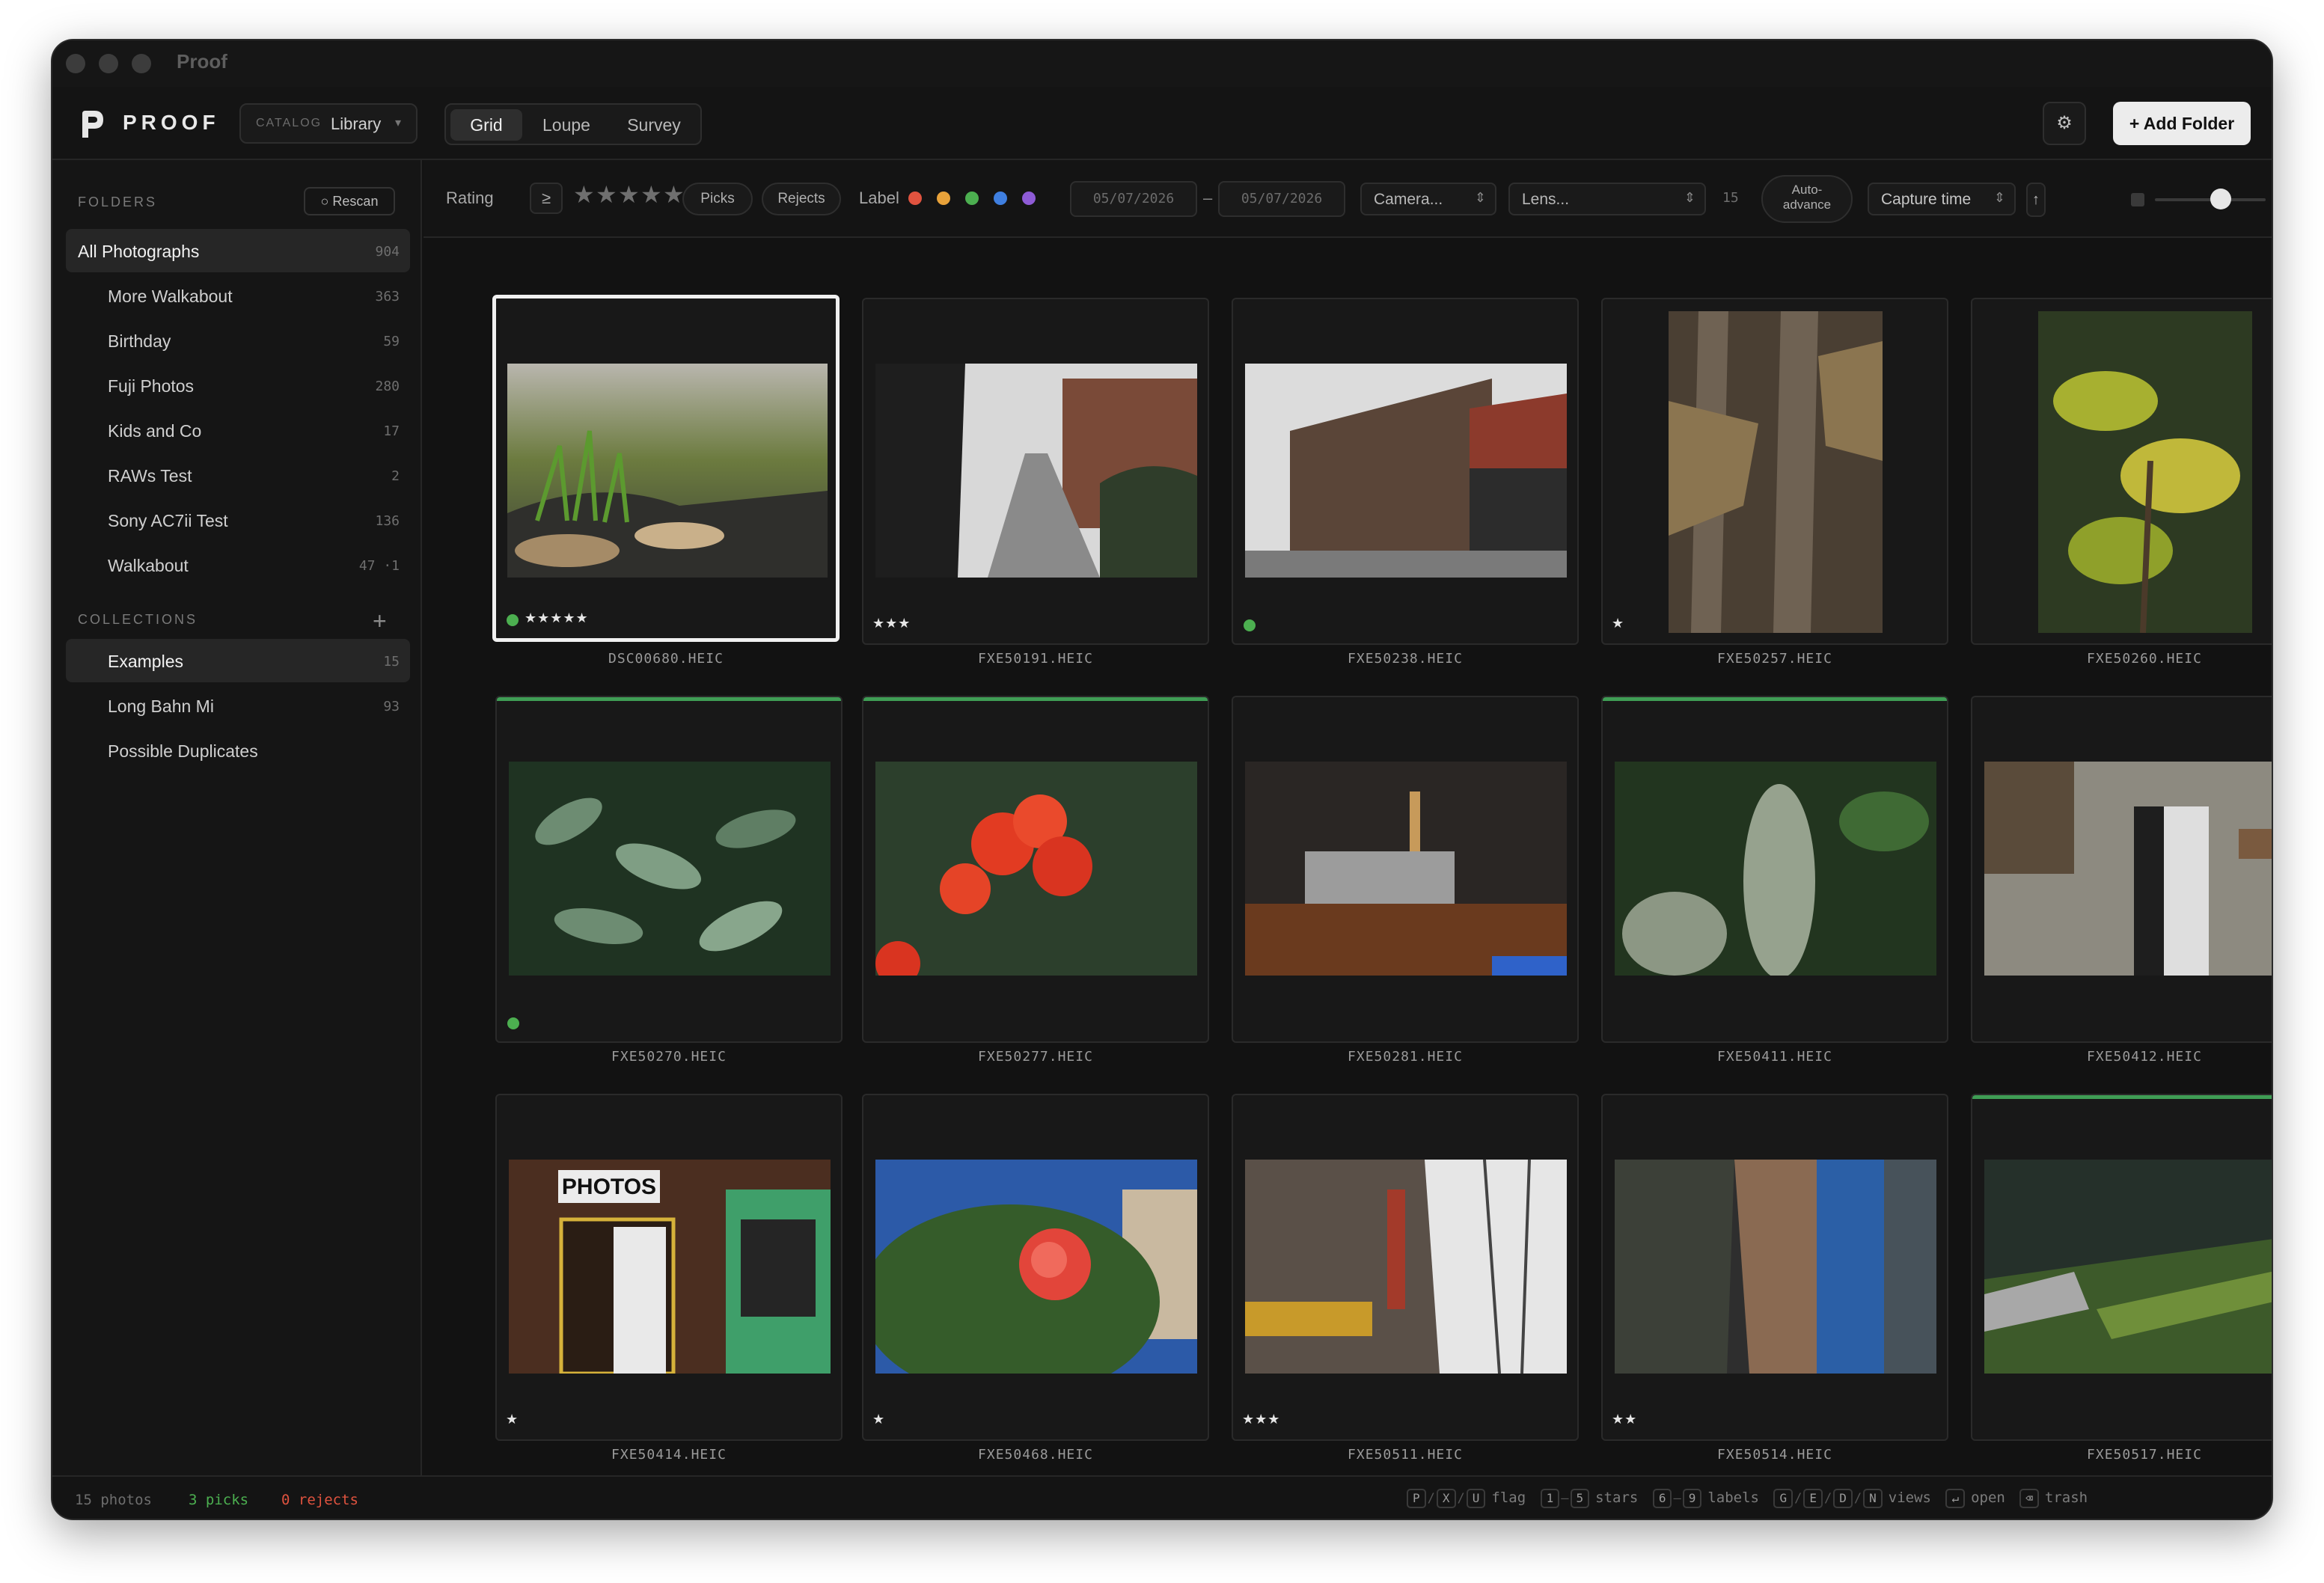  Describe the element at coordinates (1000, 198) in the screenshot. I see `label-blue-button` at that location.